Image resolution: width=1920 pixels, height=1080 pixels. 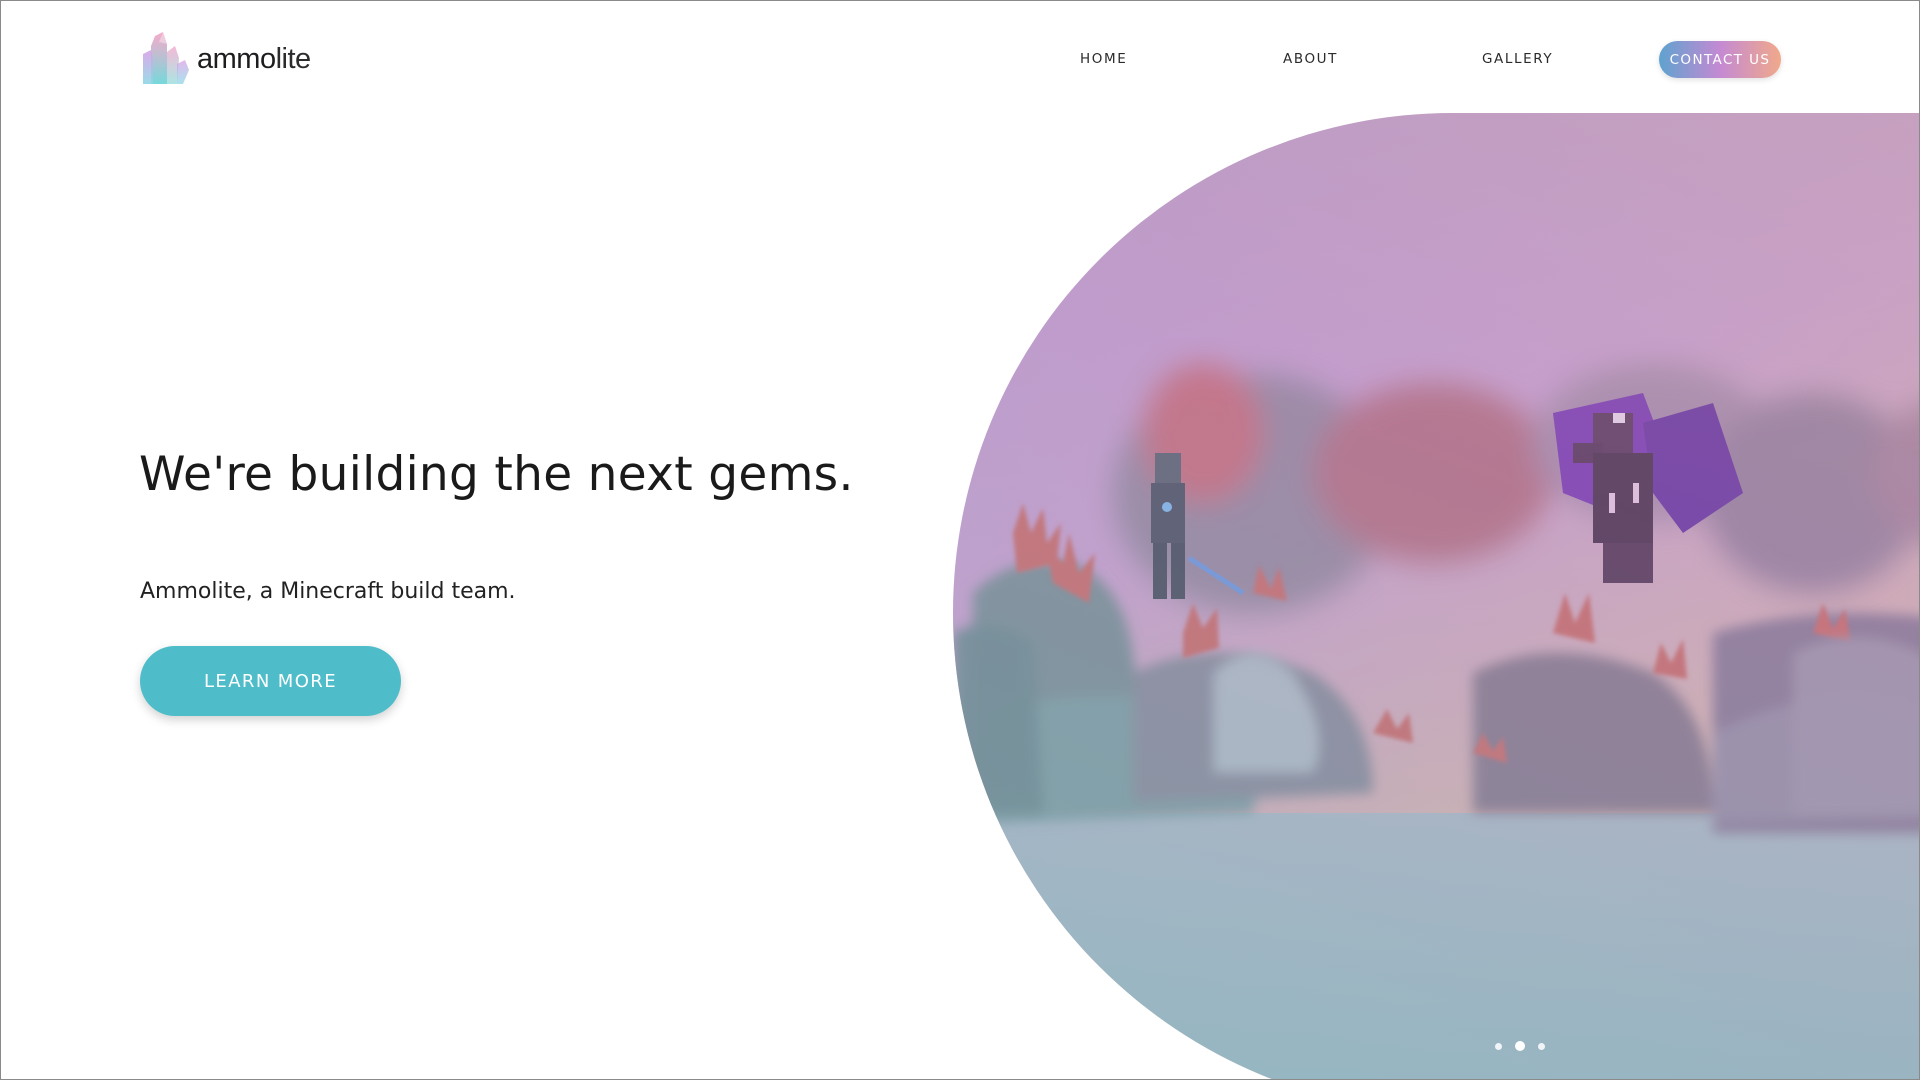 What do you see at coordinates (1720, 59) in the screenshot?
I see `contact-us-button: CONTACT US` at bounding box center [1720, 59].